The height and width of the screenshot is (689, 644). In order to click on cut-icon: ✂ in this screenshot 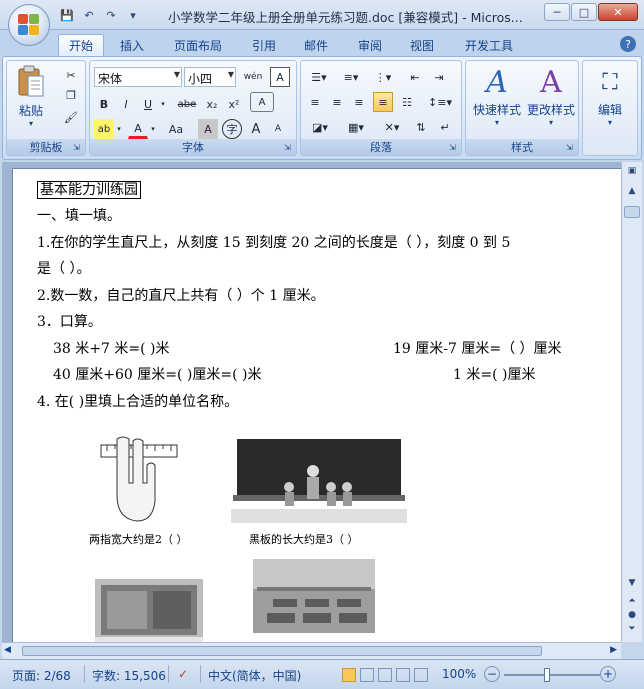, I will do `click(71, 75)`.